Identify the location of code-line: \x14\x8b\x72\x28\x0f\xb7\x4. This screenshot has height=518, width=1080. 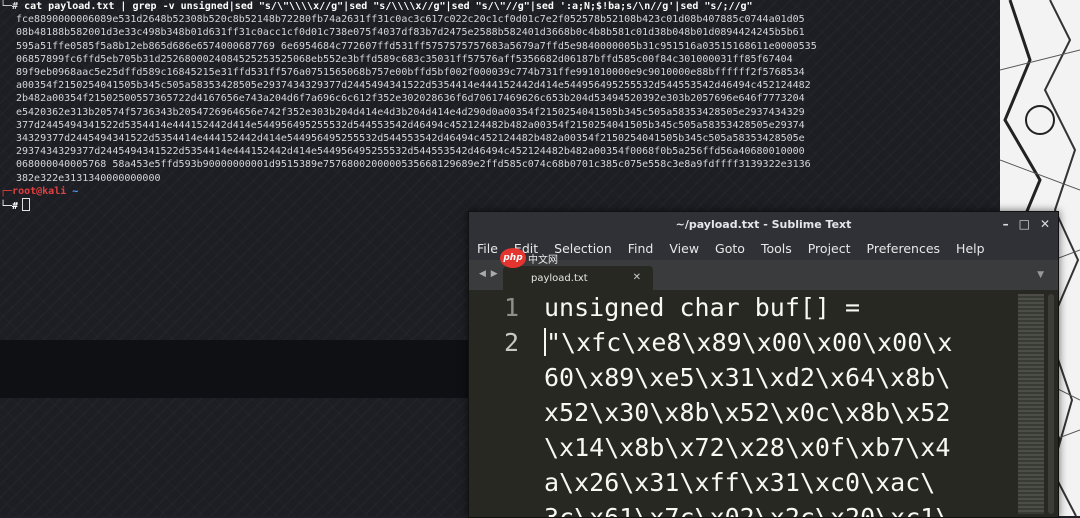
(747, 447).